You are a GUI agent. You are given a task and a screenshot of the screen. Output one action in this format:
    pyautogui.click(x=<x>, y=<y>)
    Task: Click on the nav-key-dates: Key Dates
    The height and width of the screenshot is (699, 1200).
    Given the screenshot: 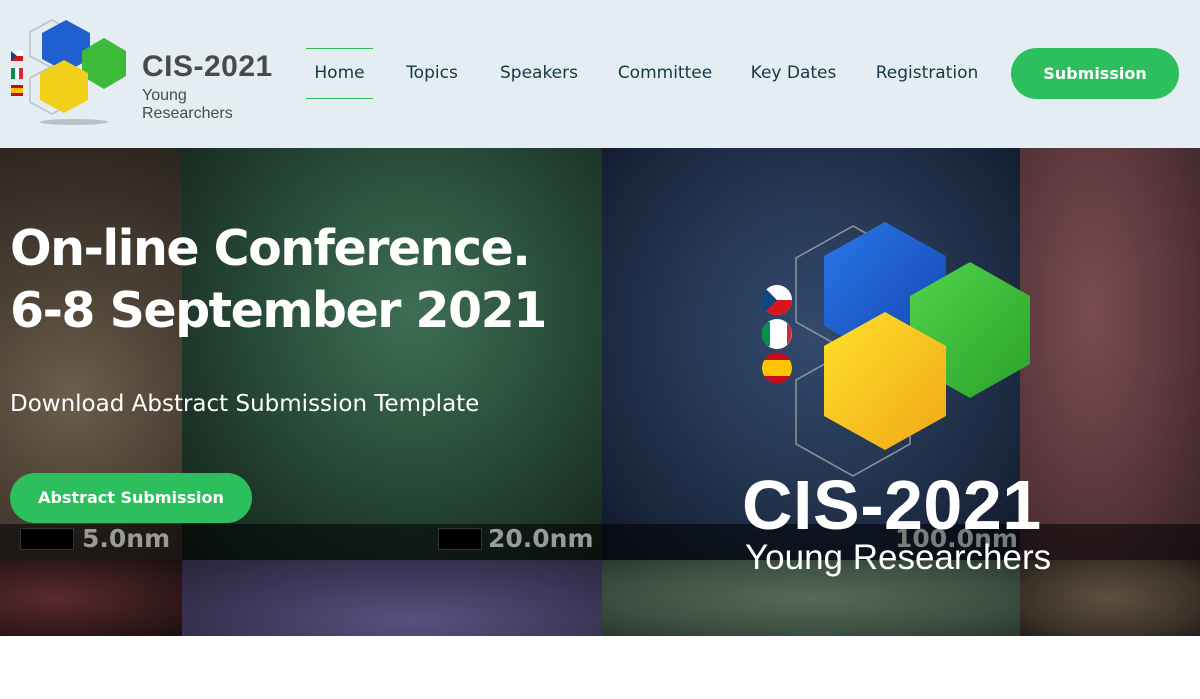 What is the action you would take?
    pyautogui.click(x=793, y=73)
    